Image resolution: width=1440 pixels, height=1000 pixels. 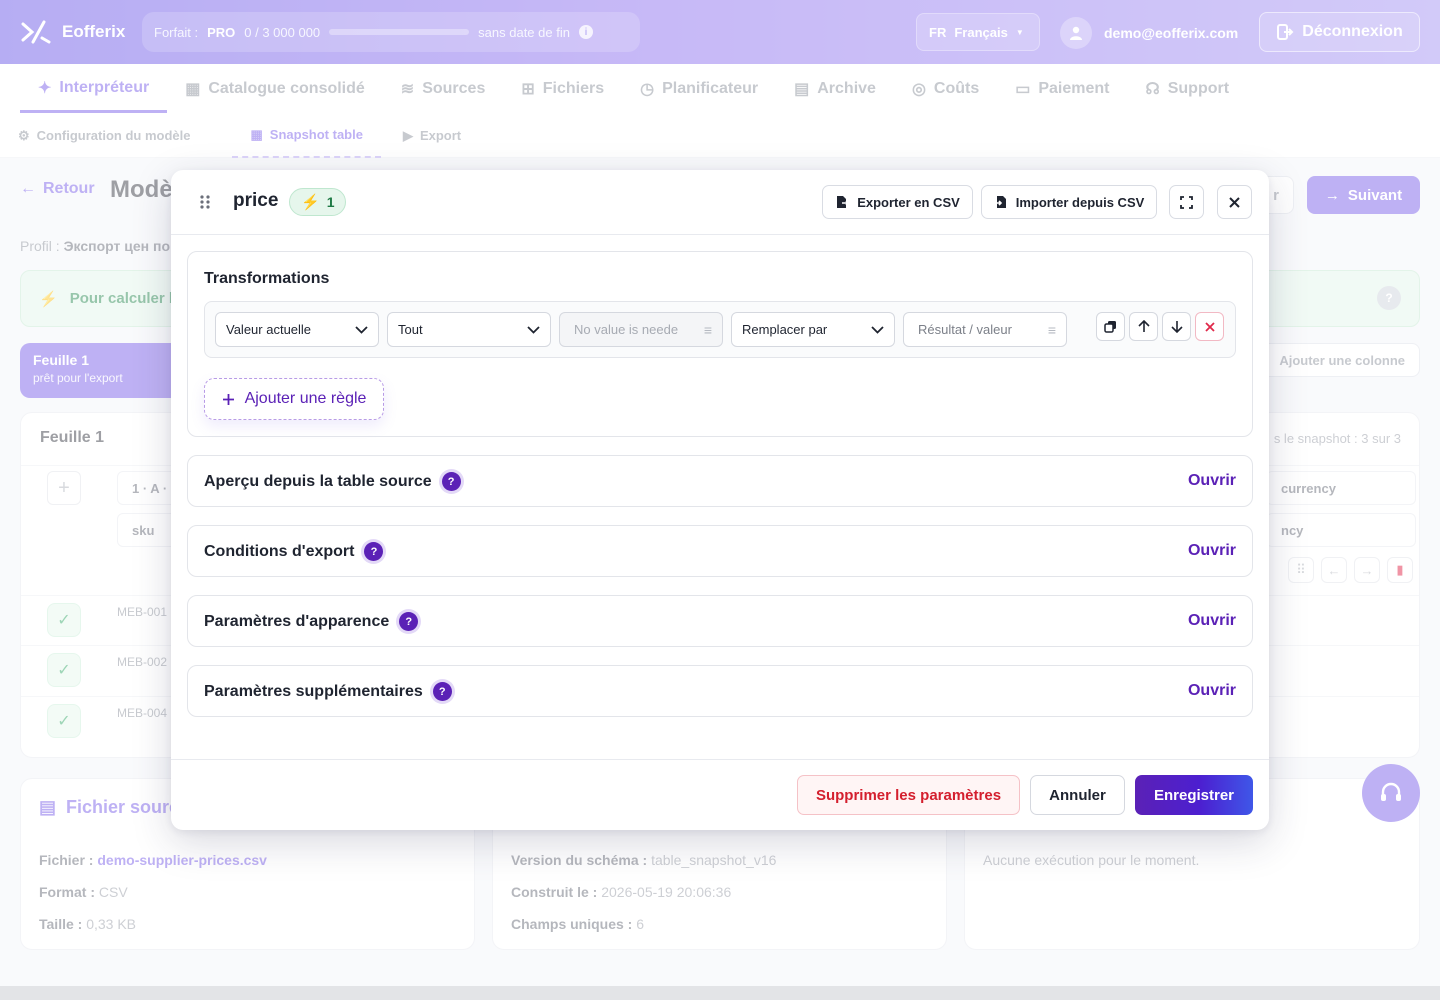 I want to click on source-select: Valeur actuelle, so click(x=297, y=329).